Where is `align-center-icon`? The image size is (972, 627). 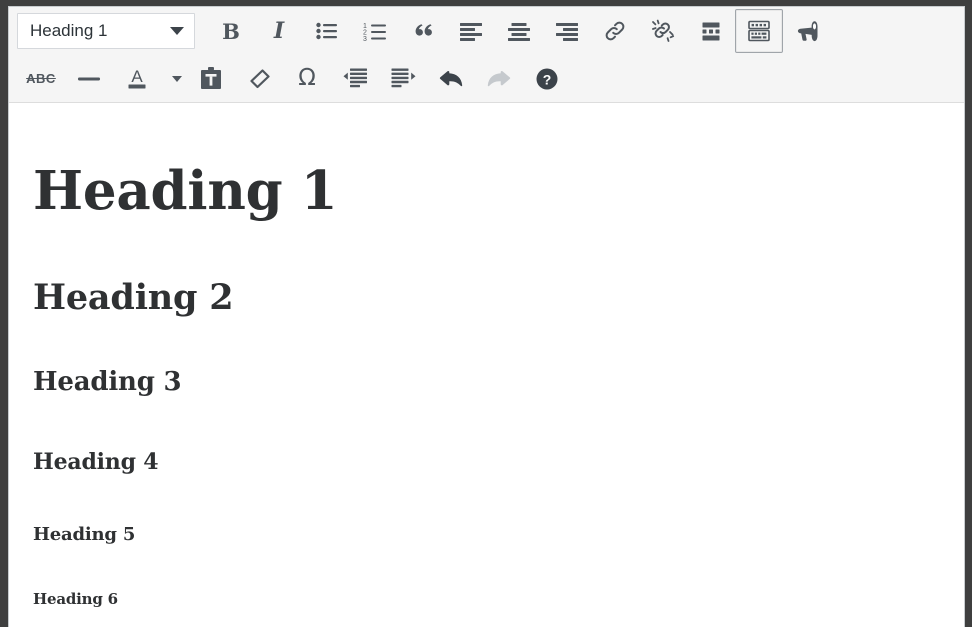 align-center-icon is located at coordinates (519, 31).